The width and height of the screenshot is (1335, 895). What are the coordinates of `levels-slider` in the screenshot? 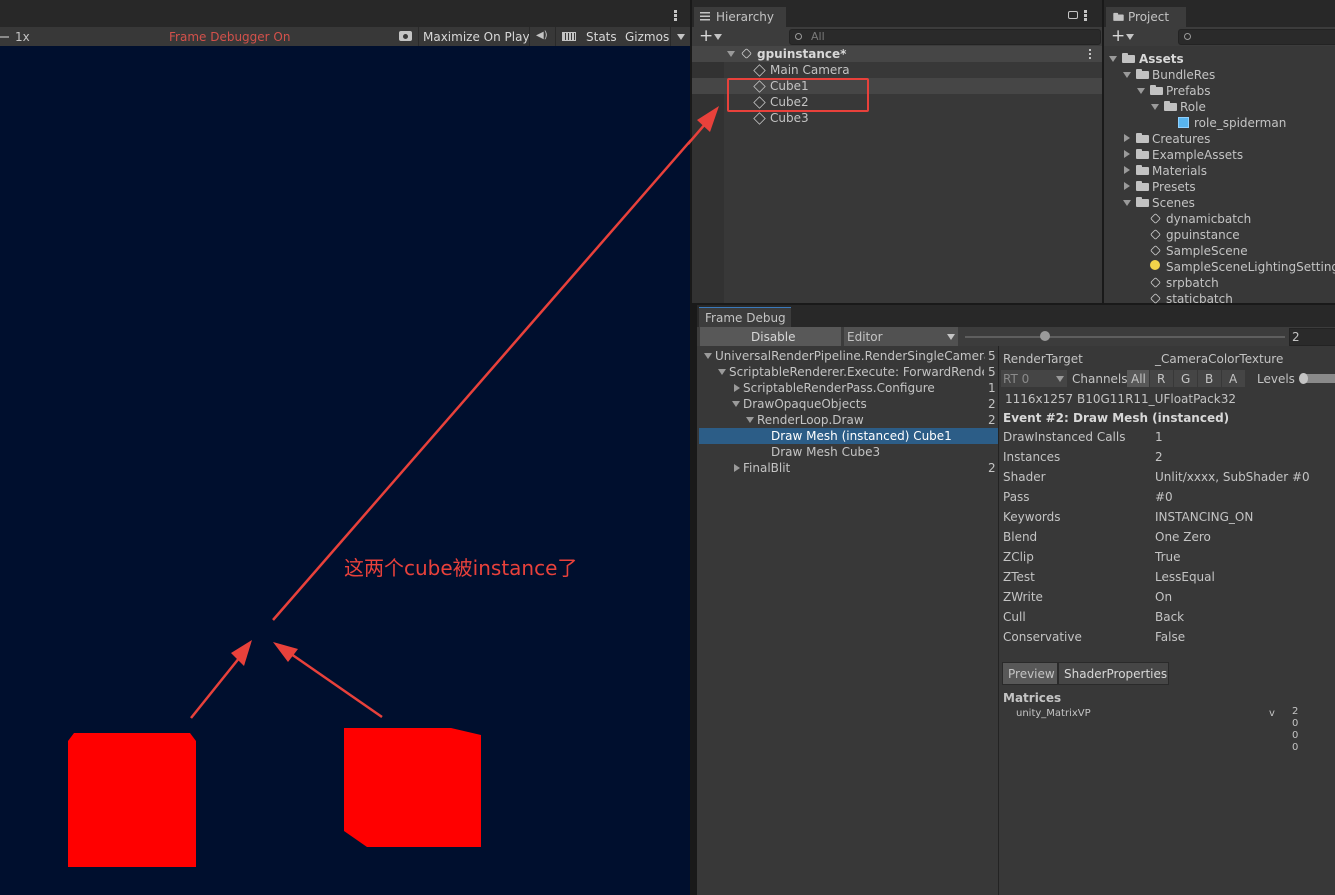 It's located at (1317, 378).